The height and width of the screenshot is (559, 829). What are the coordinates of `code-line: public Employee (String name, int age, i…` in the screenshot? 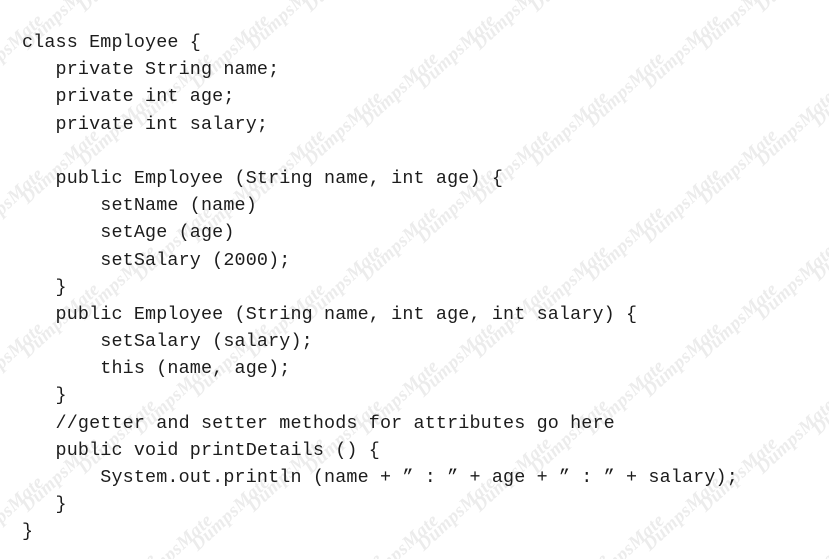 It's located at (330, 314).